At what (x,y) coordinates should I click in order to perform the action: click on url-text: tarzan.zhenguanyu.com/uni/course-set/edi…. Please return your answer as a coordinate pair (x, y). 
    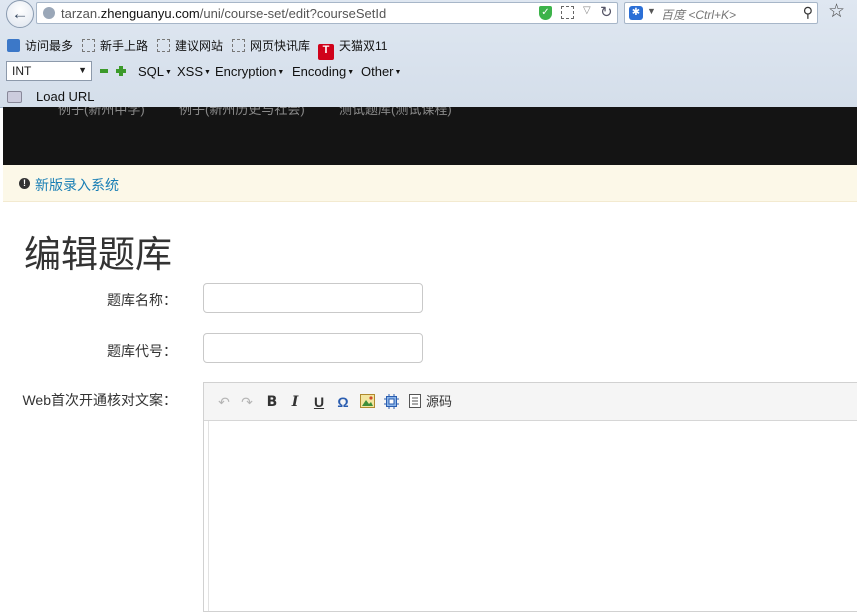
    Looking at the image, I should click on (223, 13).